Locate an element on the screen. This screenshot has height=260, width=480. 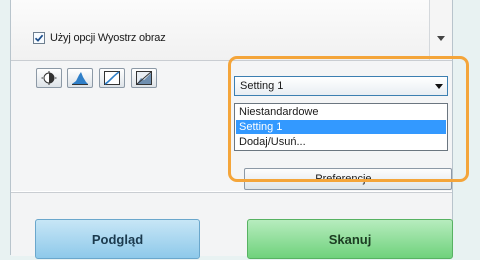
scan-button: Skanuj is located at coordinates (350, 239).